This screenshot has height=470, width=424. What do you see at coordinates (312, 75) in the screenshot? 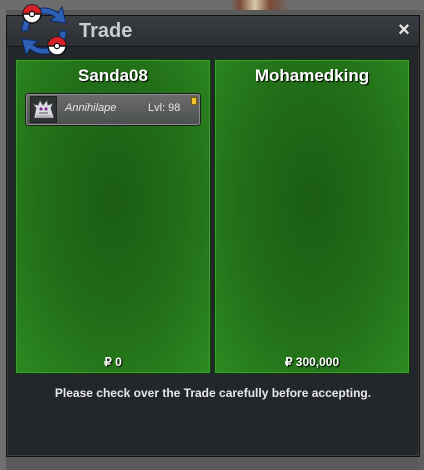
I see `player-name: Mohamedking` at bounding box center [312, 75].